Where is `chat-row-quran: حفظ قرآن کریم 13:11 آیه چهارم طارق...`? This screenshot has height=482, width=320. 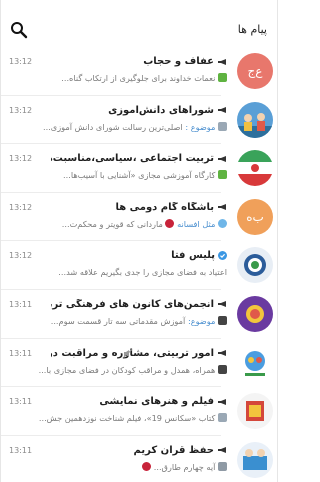
chat-row-quran: حفظ قرآن کریم 13:11 آیه چهارم طارق... is located at coordinates (139, 459).